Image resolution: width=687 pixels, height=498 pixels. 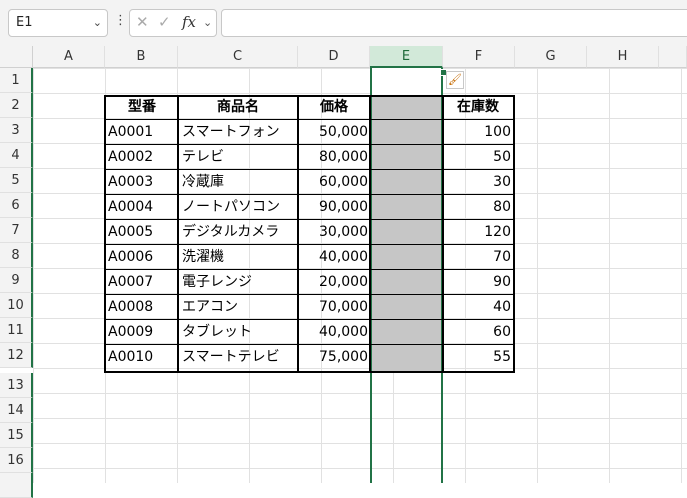 I want to click on cell-price: 50,000, so click(x=334, y=132).